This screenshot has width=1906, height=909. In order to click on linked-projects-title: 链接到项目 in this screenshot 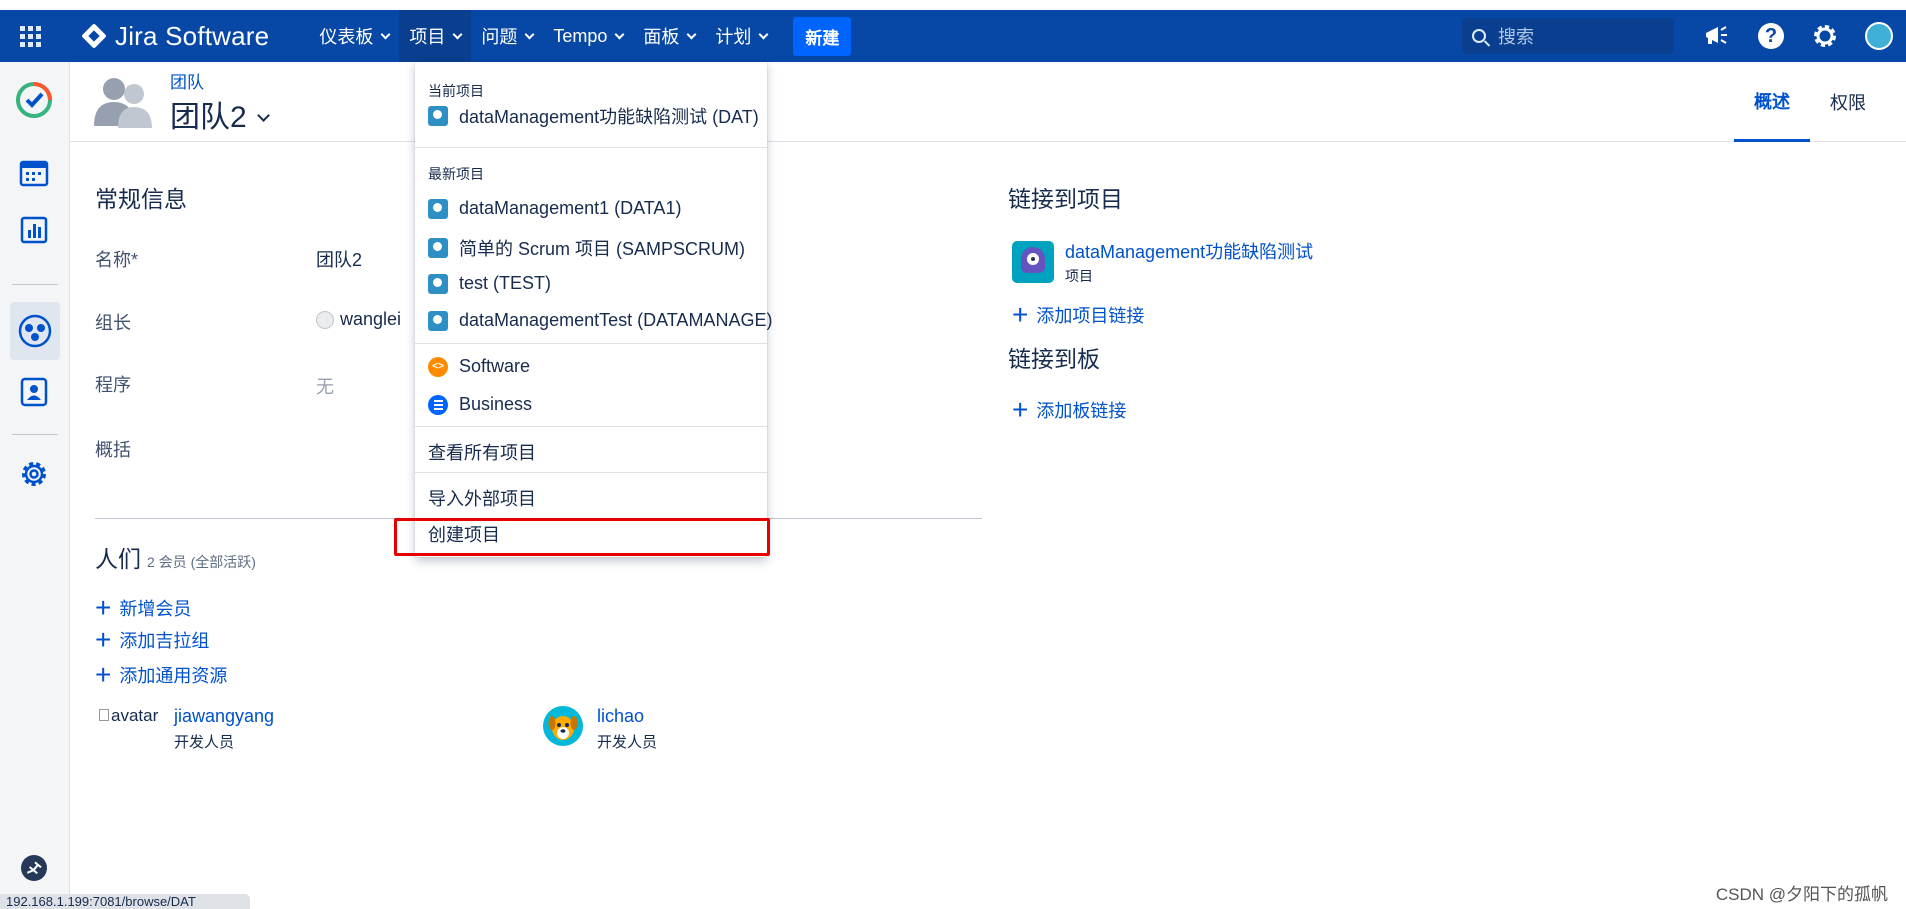, I will do `click(1065, 199)`.